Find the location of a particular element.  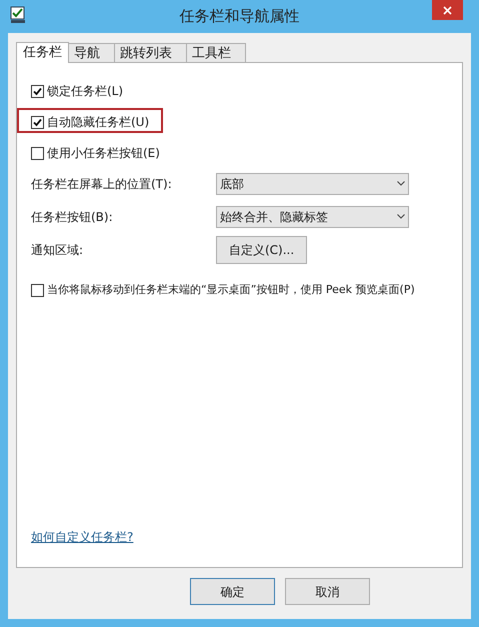

tab: 导航 is located at coordinates (91, 52).